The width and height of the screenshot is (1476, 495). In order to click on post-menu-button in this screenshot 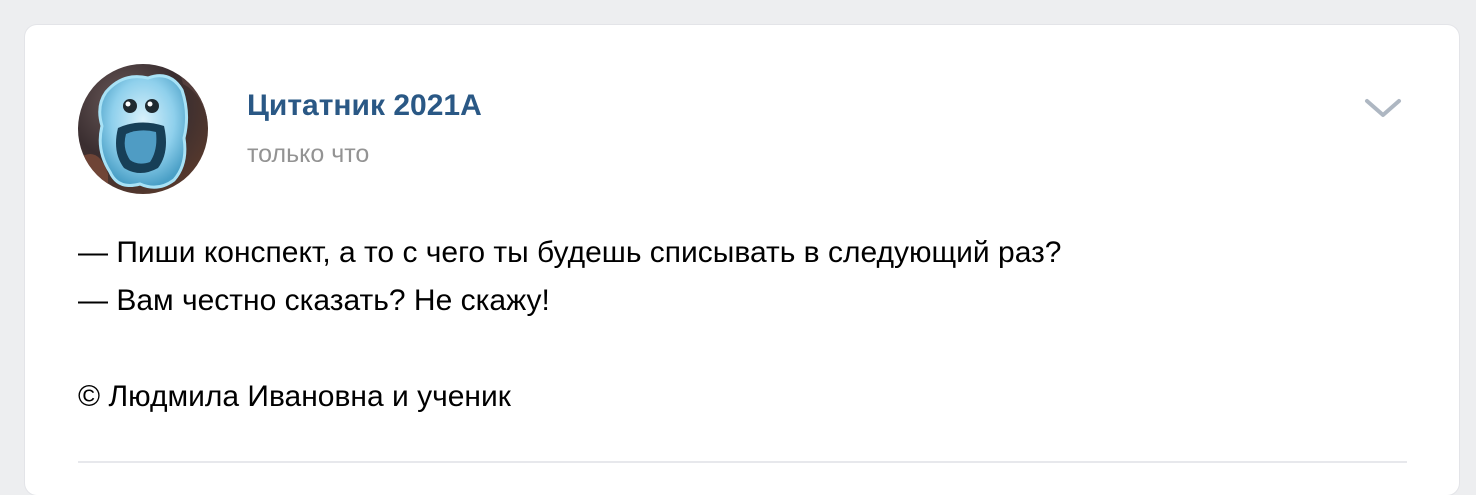, I will do `click(1383, 108)`.